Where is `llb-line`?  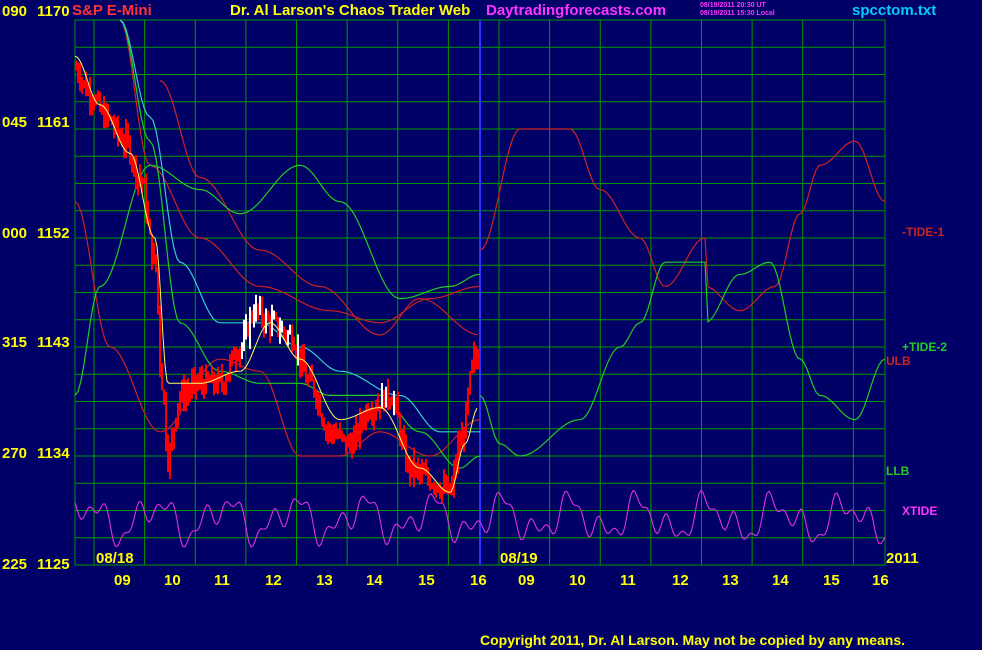 llb-line is located at coordinates (277, 280).